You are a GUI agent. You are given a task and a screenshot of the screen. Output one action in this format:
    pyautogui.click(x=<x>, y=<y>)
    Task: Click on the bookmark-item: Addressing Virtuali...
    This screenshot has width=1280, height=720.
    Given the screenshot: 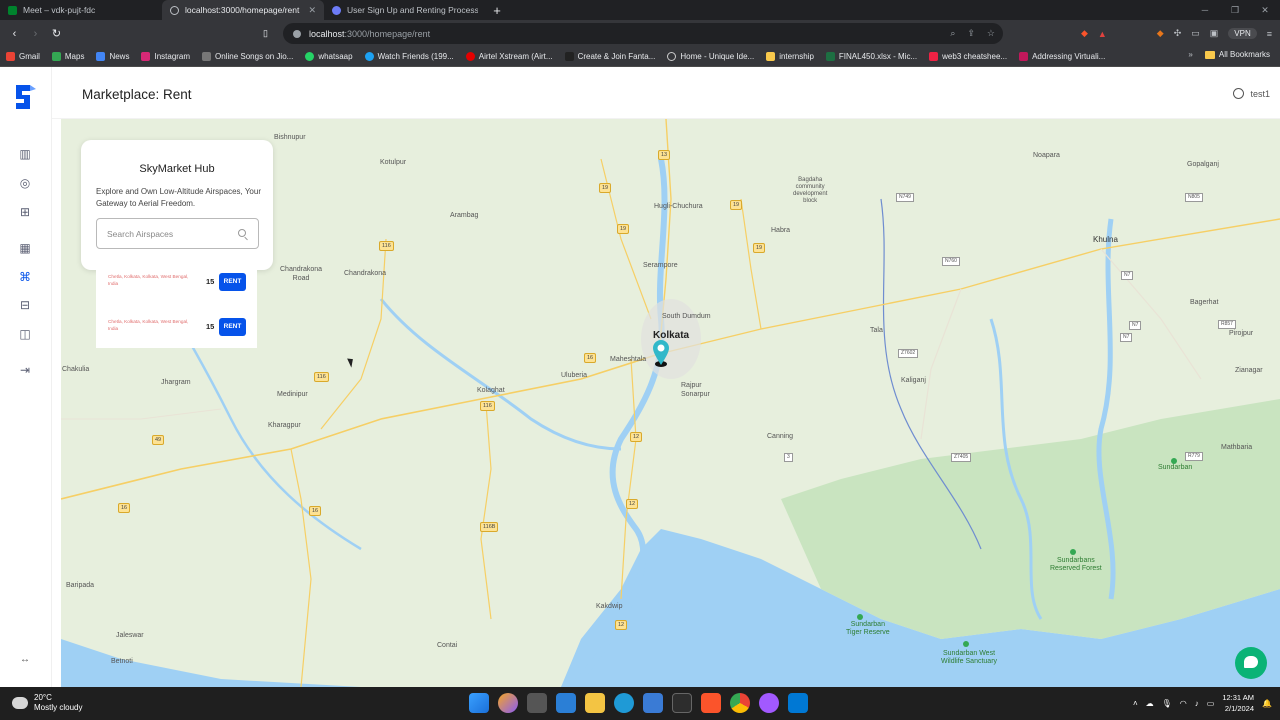 What is the action you would take?
    pyautogui.click(x=1062, y=56)
    